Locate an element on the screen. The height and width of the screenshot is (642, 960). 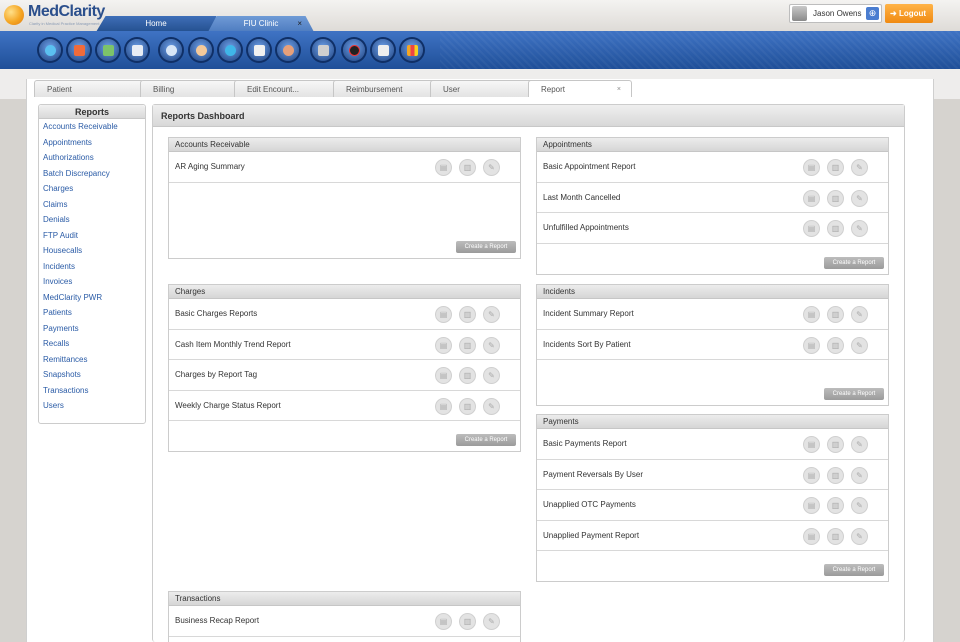
sidebar-item-charges: Charges is located at coordinates (92, 189).